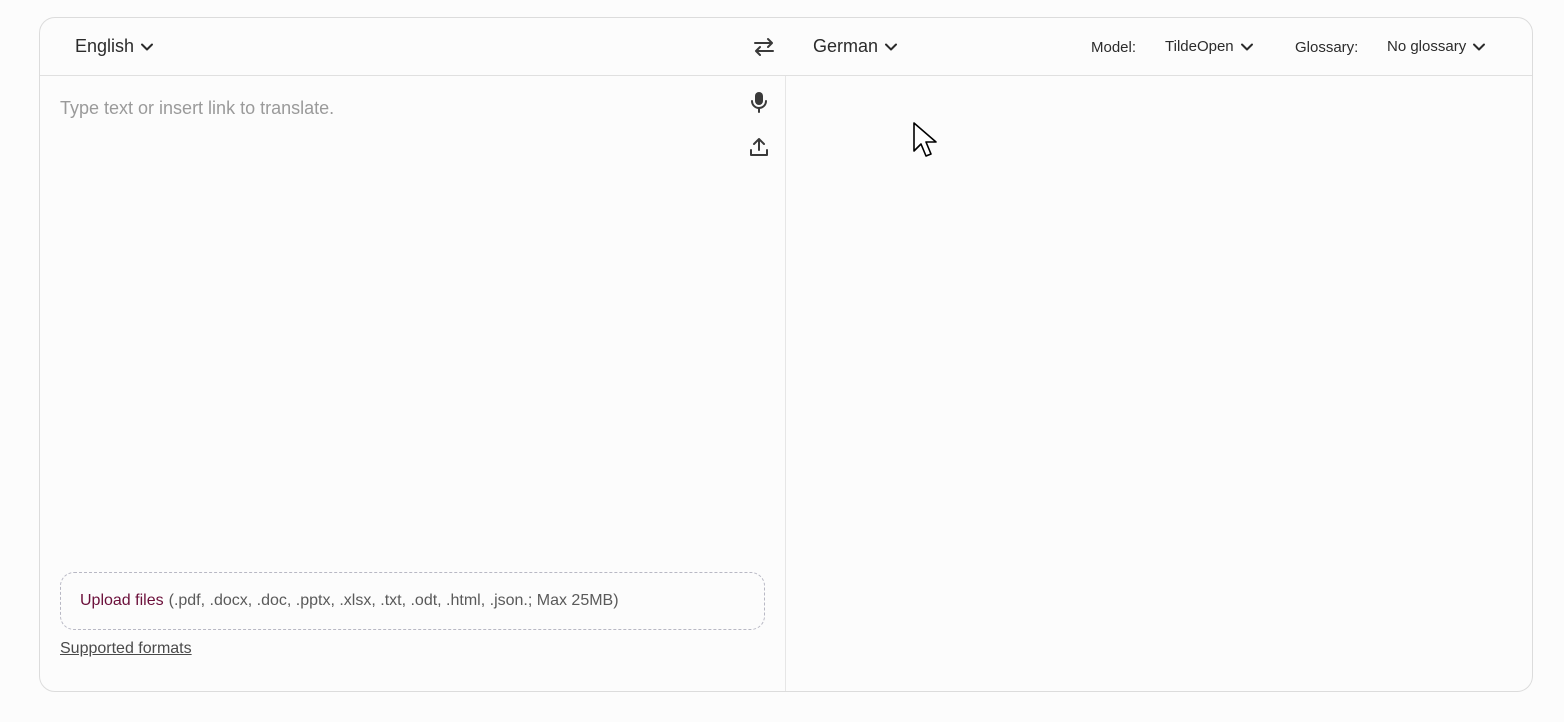 The image size is (1564, 722). I want to click on swap-arrows-icon, so click(764, 47).